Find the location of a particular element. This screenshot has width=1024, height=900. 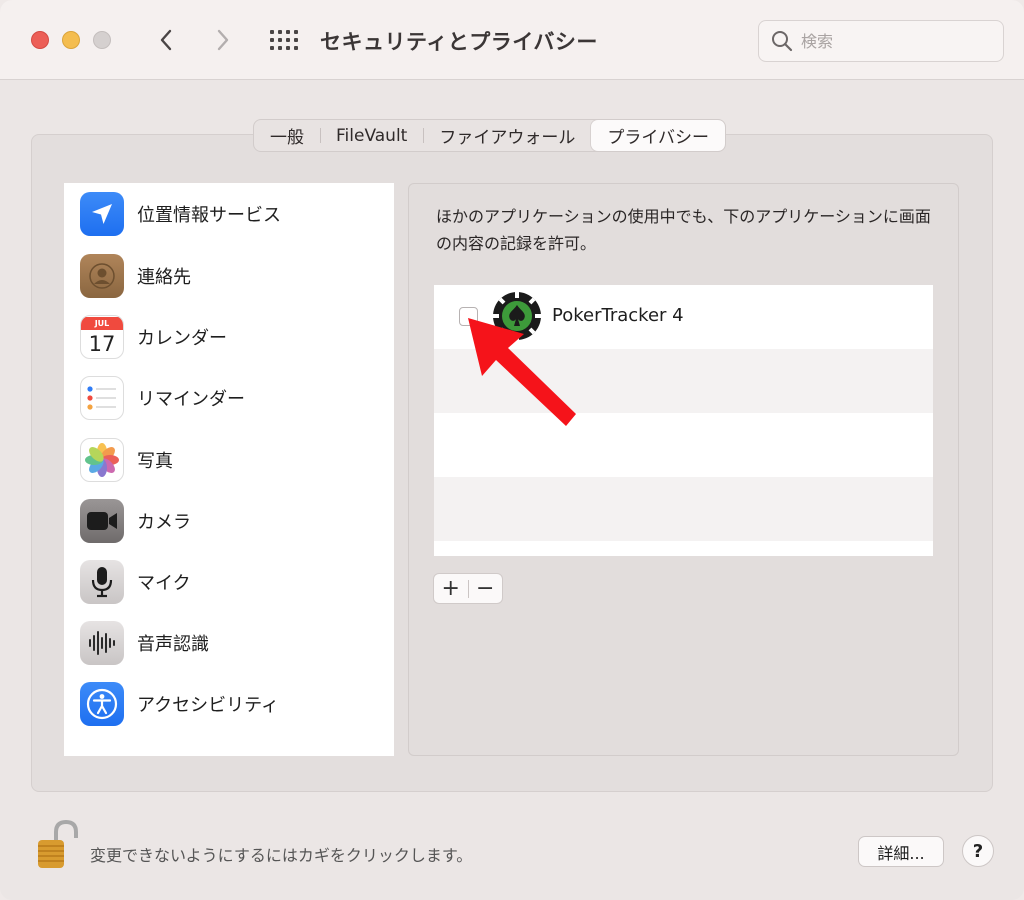

tab-bar: 一般 FileVault ファイアウォール プライバシー is located at coordinates (490, 135).